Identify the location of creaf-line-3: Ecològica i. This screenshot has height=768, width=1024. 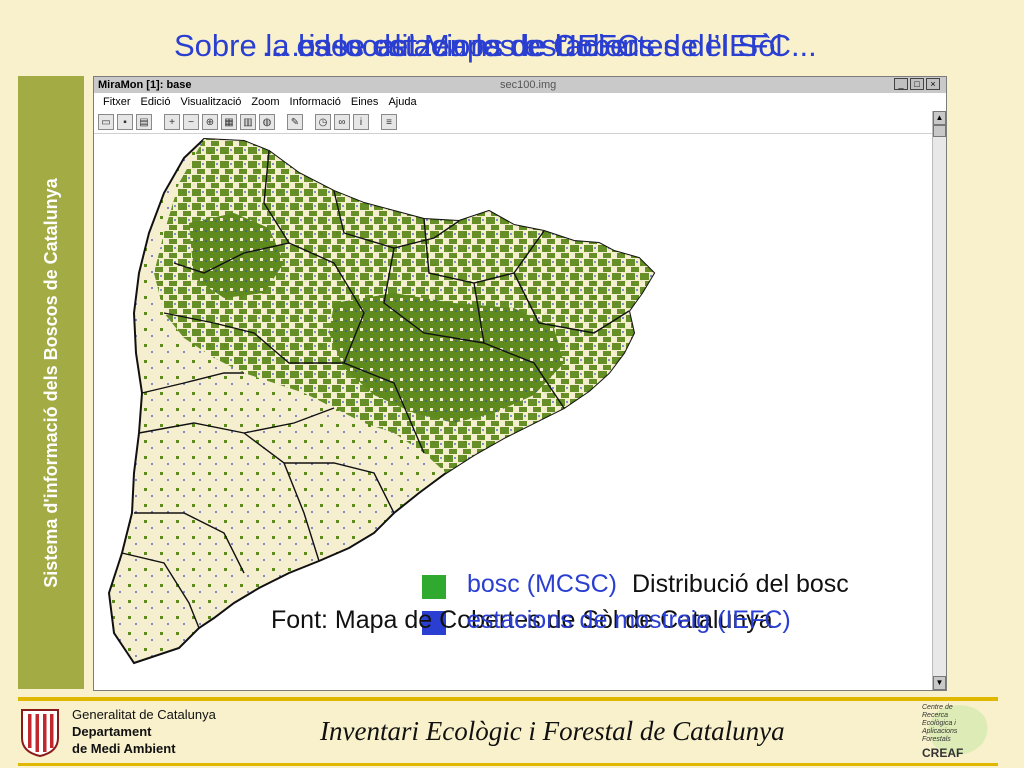
(939, 723).